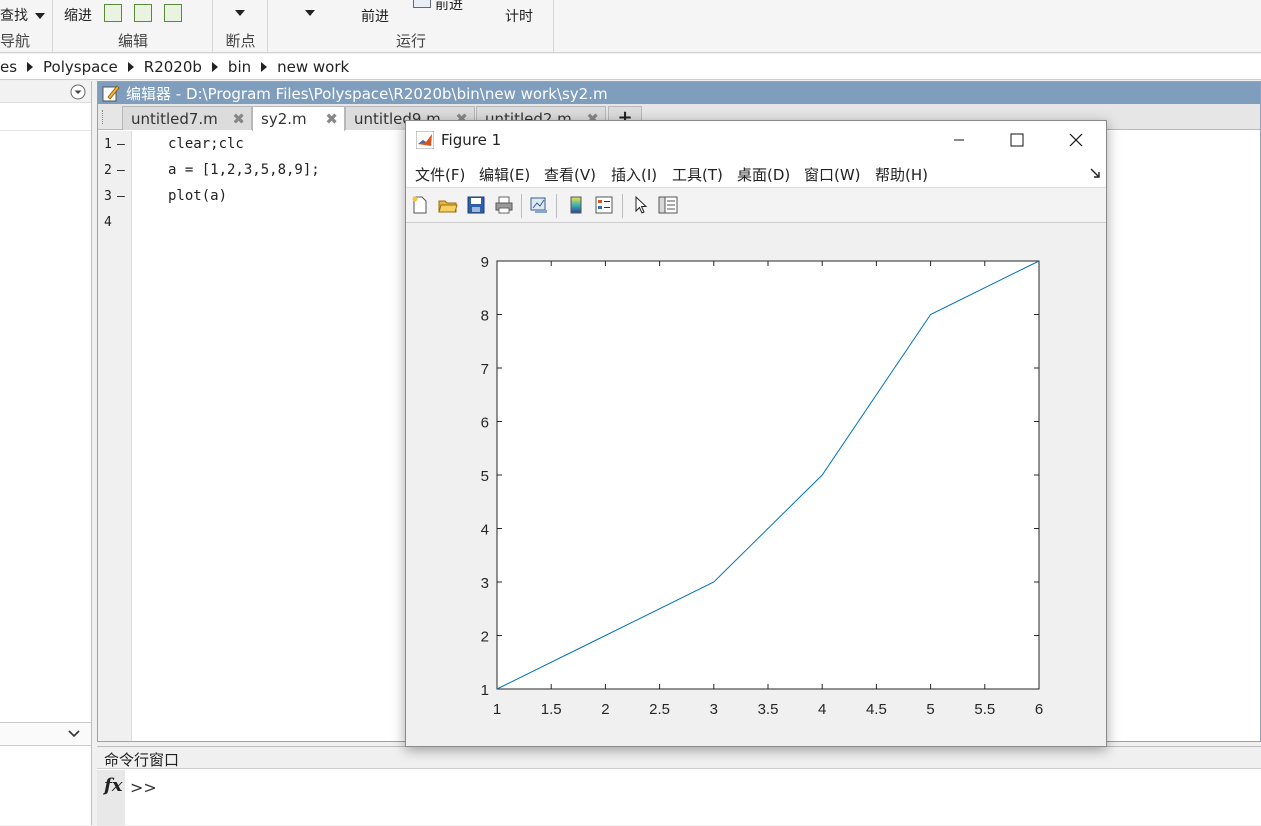  What do you see at coordinates (173, 67) in the screenshot?
I see `path-segment: R2020b` at bounding box center [173, 67].